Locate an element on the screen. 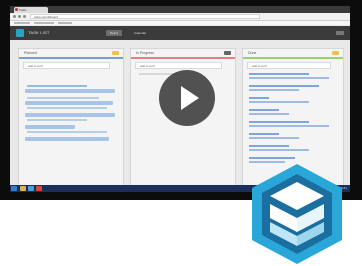 Image resolution: width=362 pixels, height=266 pixels. reload-icon is located at coordinates (24, 16).